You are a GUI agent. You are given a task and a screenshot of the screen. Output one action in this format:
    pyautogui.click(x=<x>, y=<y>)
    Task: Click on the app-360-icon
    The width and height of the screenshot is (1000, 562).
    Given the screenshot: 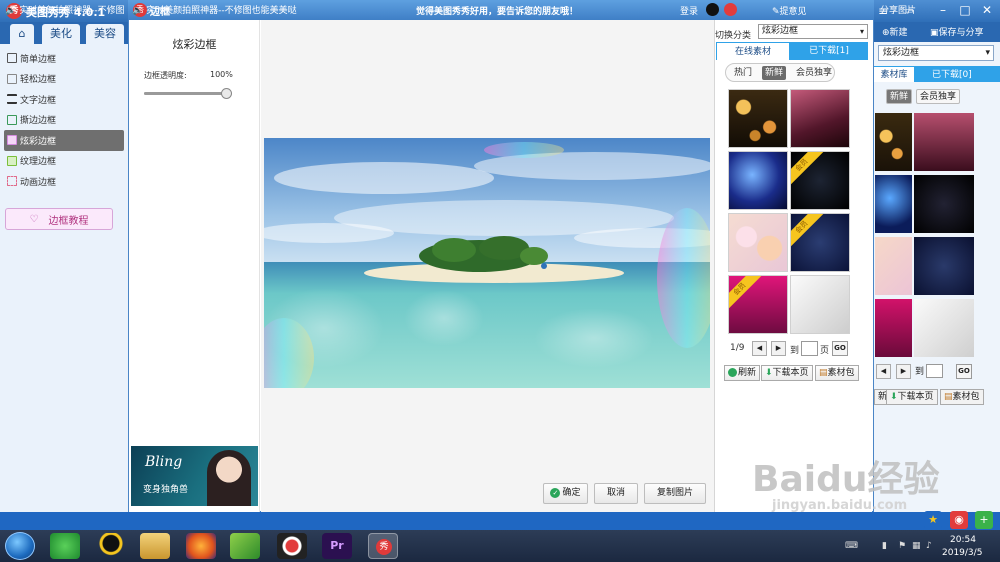 What is the action you would take?
    pyautogui.click(x=65, y=546)
    